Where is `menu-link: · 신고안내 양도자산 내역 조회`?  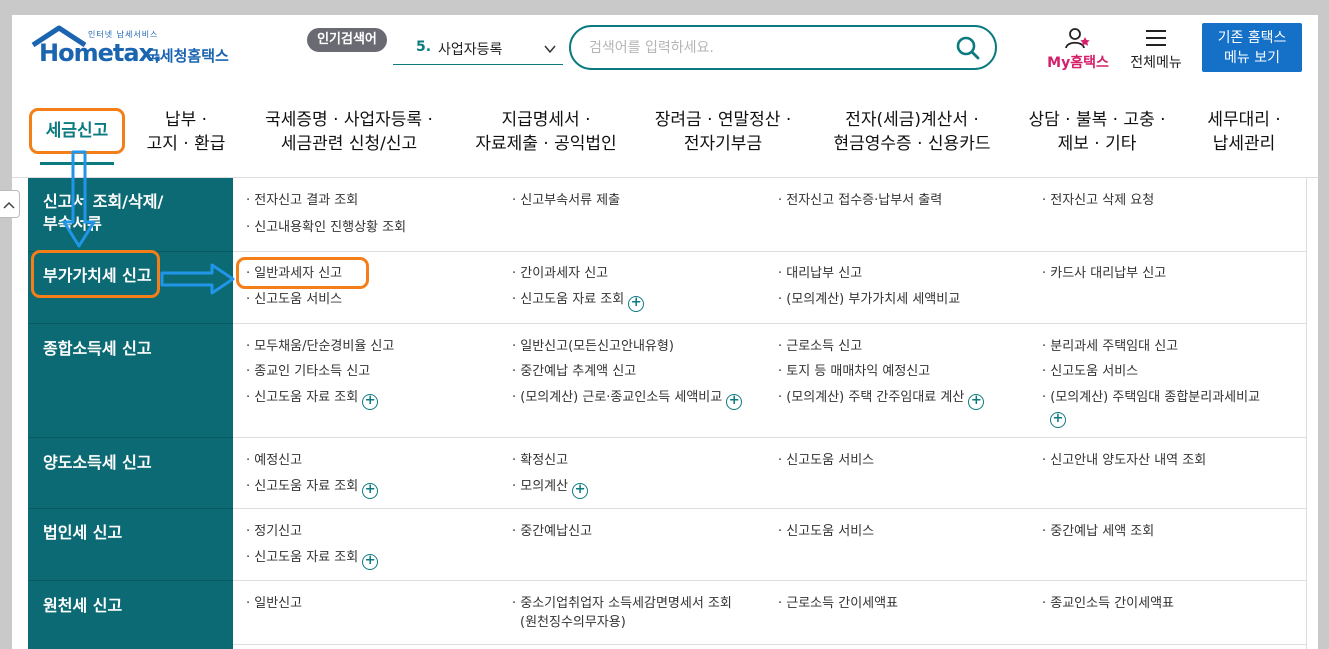 menu-link: · 신고안내 양도자산 내역 조회 is located at coordinates (1124, 461).